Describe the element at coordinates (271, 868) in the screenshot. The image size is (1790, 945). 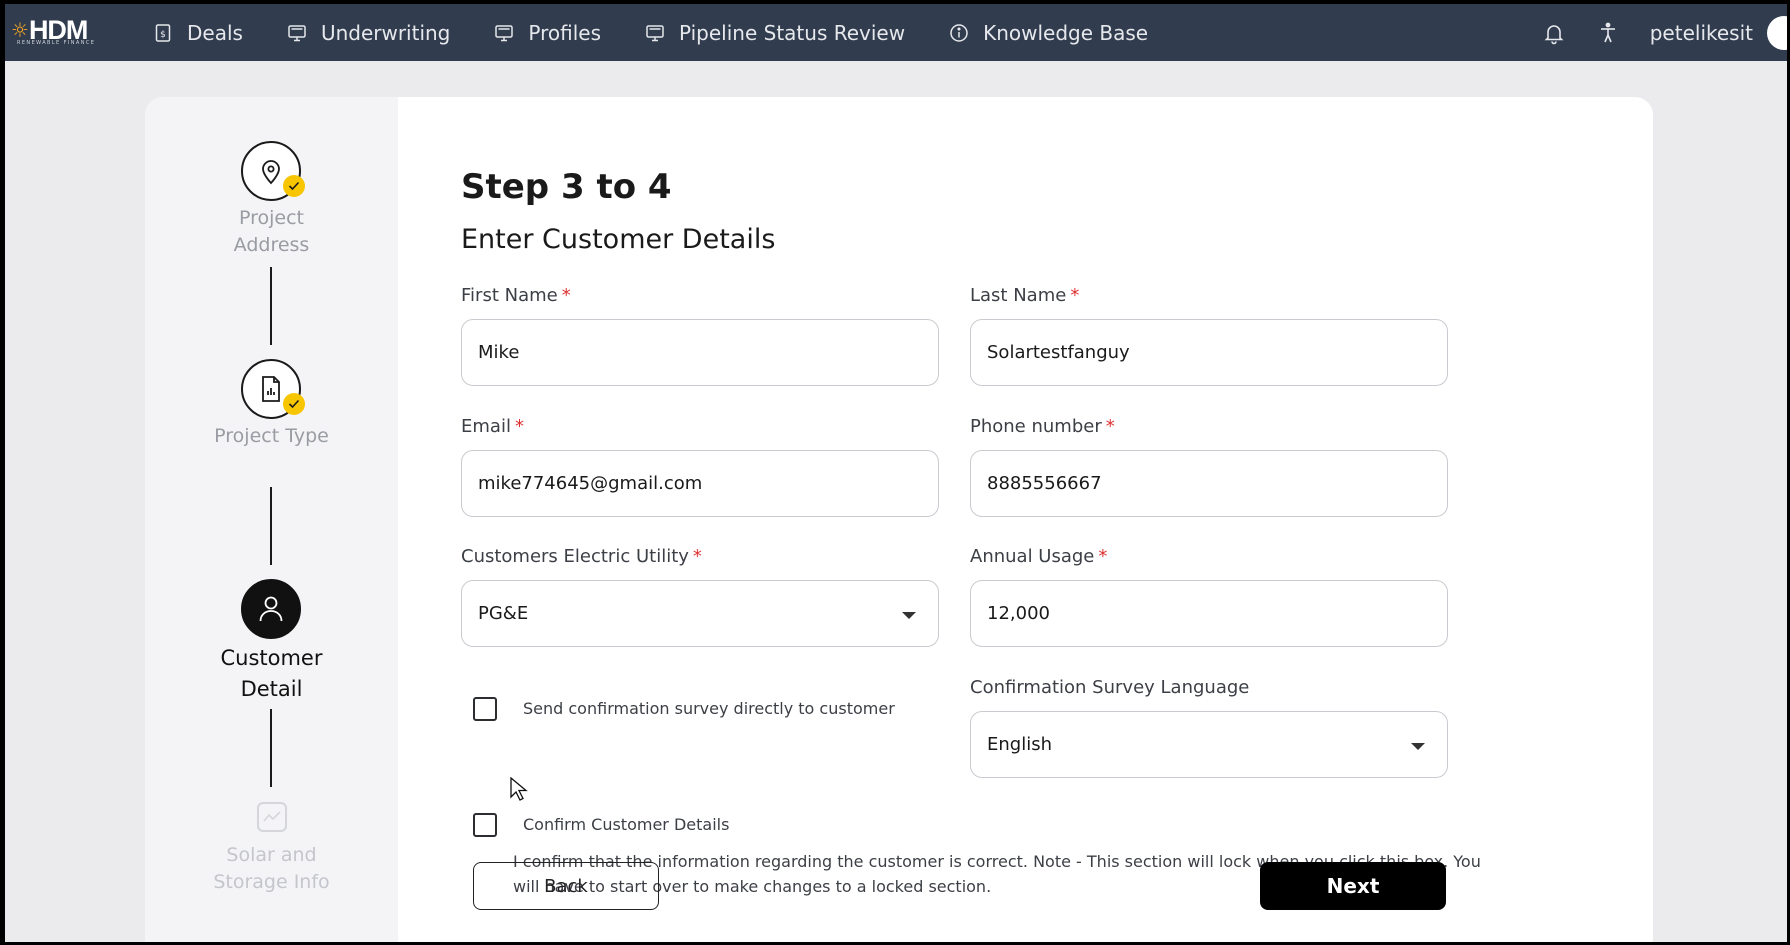
I see `step-label-solar-storage: Solar and Storage Info` at that location.